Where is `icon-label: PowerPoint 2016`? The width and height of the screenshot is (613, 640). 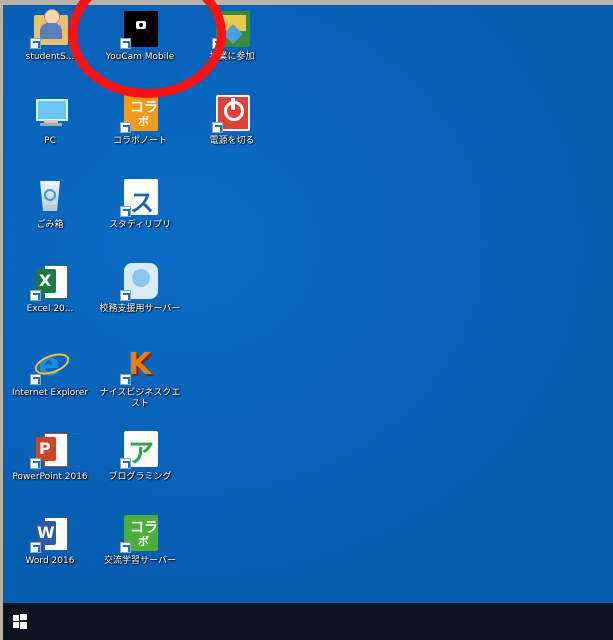
icon-label: PowerPoint 2016 is located at coordinates (50, 477).